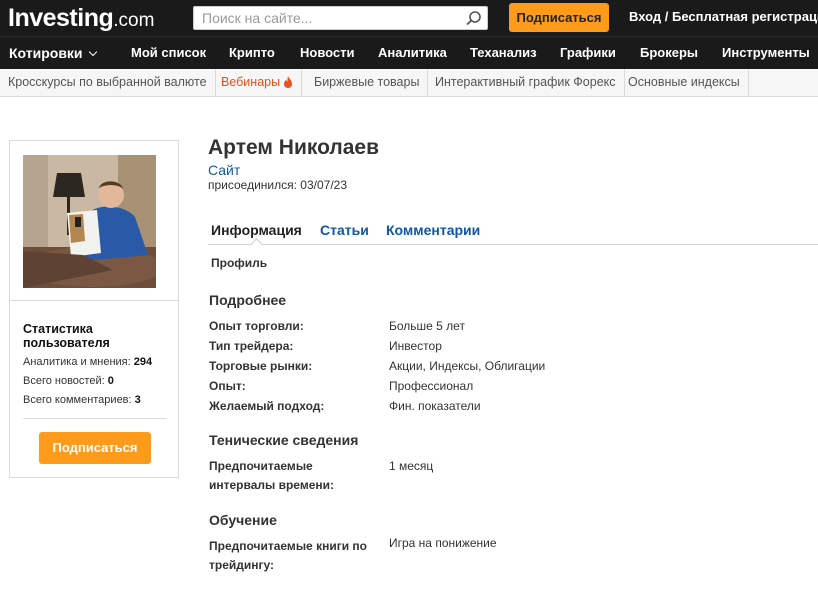 The width and height of the screenshot is (818, 601). What do you see at coordinates (66, 336) in the screenshot?
I see `stats-title: Статистика пользователя` at bounding box center [66, 336].